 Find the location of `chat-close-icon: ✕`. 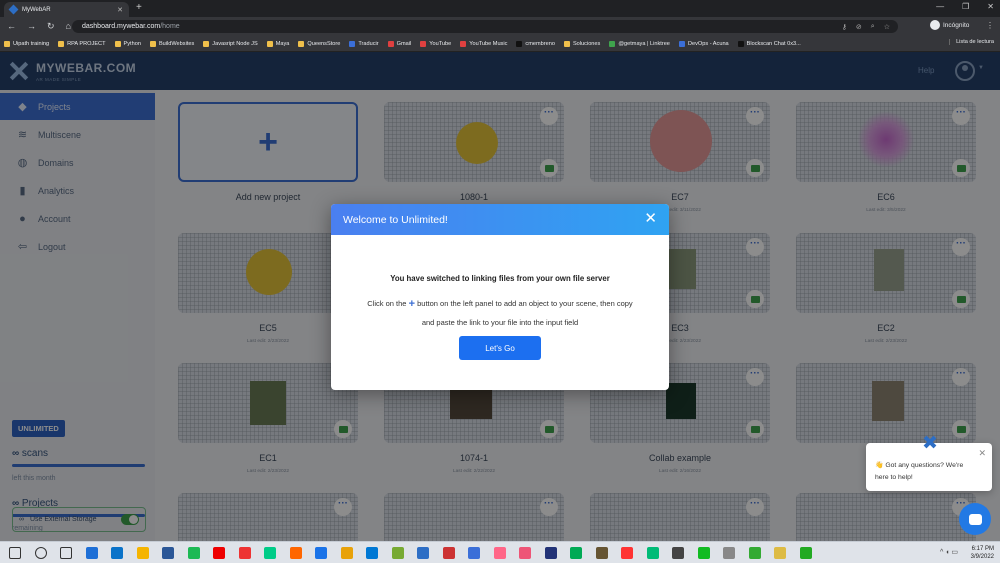

chat-close-icon: ✕ is located at coordinates (982, 453).